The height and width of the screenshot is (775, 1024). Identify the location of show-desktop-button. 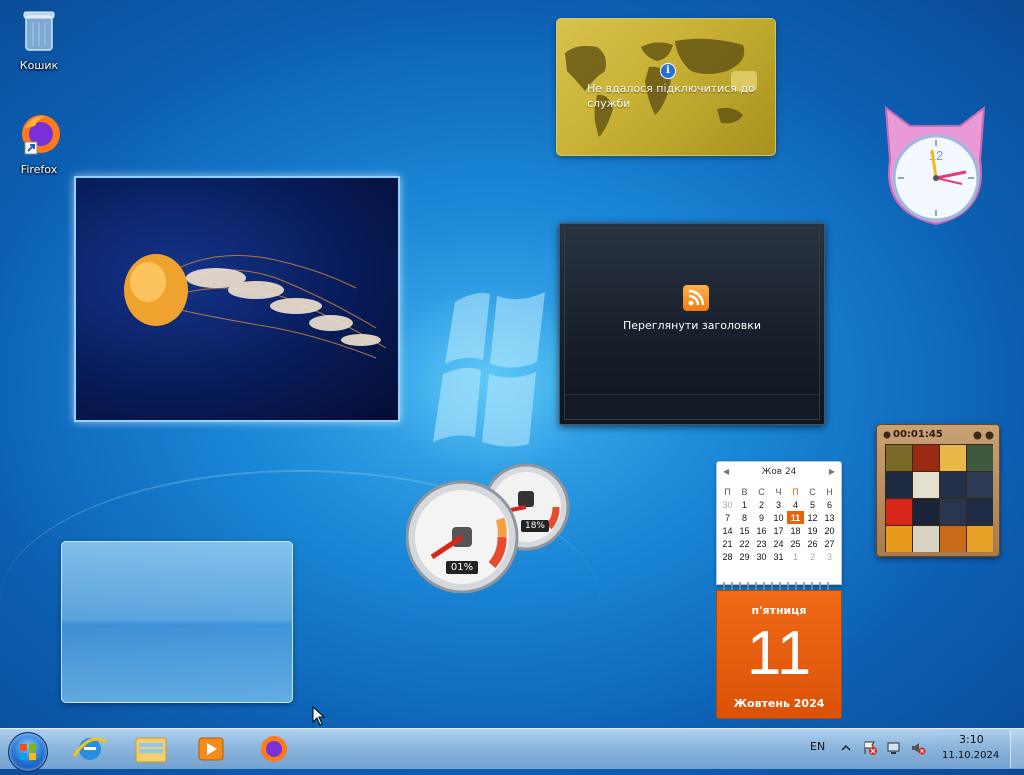
(1017, 749).